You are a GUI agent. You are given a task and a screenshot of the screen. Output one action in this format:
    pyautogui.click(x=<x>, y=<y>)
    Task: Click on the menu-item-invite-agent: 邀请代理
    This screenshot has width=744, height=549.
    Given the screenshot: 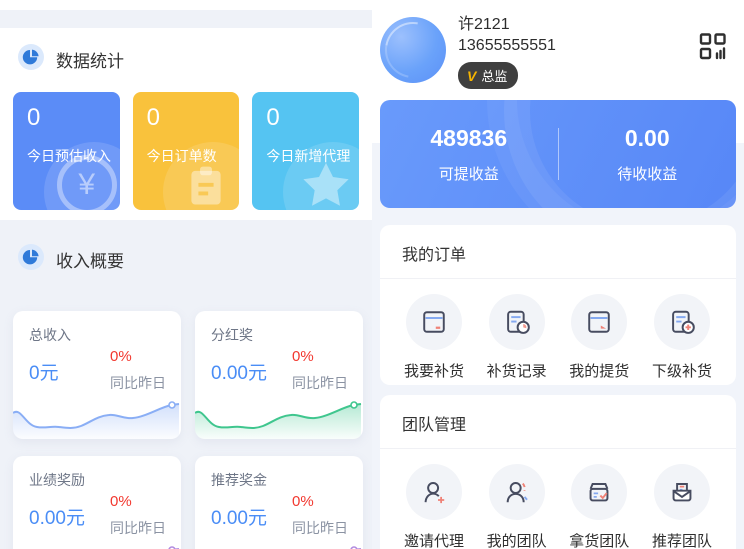 What is the action you would take?
    pyautogui.click(x=434, y=506)
    